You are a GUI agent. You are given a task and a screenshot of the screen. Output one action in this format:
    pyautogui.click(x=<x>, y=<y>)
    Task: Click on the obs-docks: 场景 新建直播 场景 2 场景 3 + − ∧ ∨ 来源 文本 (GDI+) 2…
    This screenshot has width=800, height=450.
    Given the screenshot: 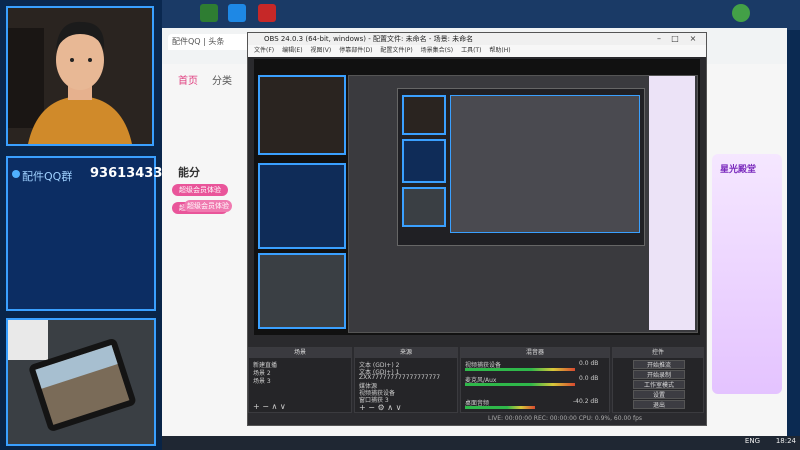 What is the action you would take?
    pyautogui.click(x=477, y=386)
    